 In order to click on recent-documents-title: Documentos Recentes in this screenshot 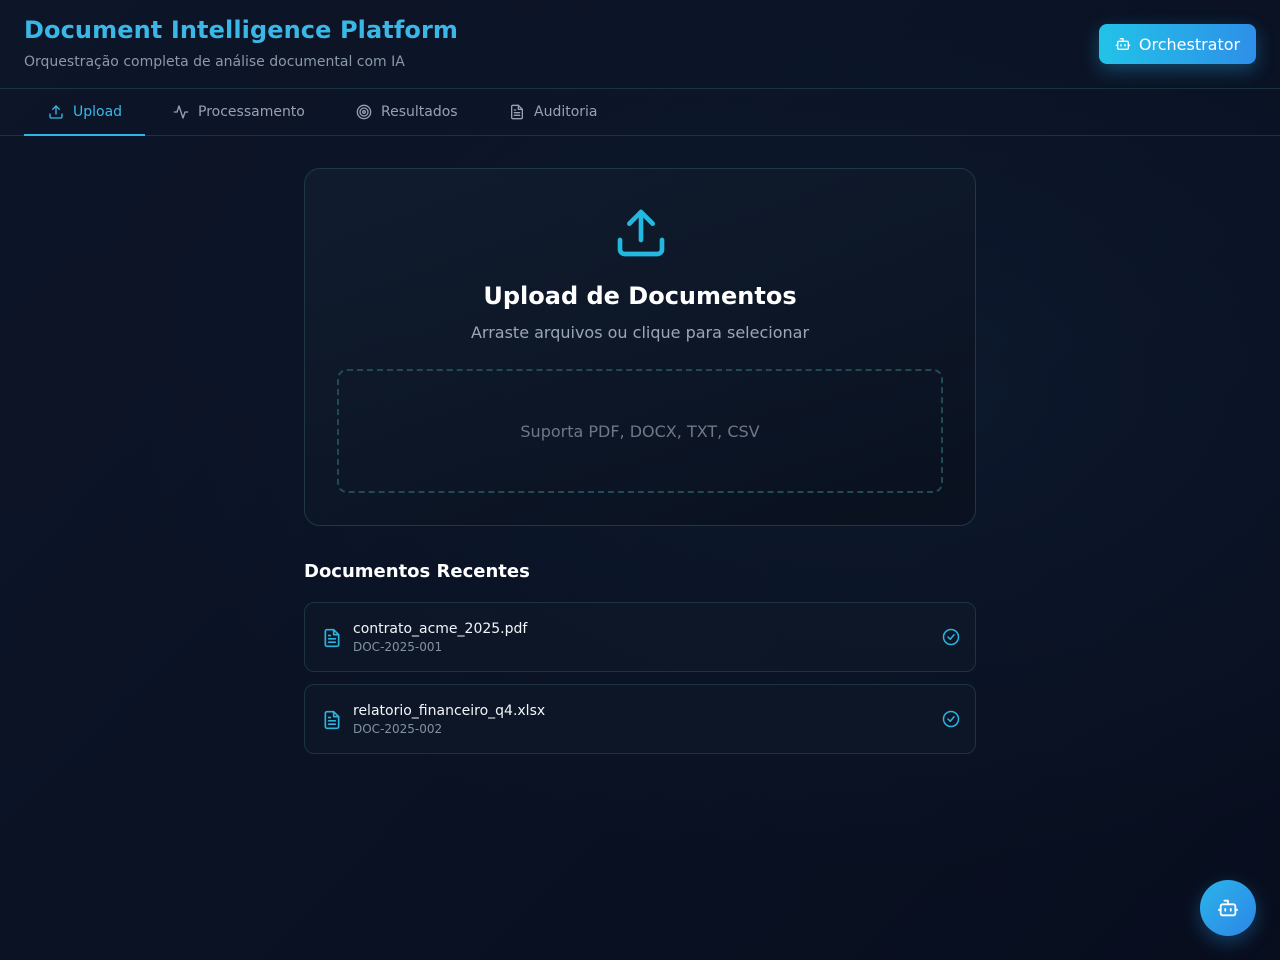, I will do `click(417, 571)`.